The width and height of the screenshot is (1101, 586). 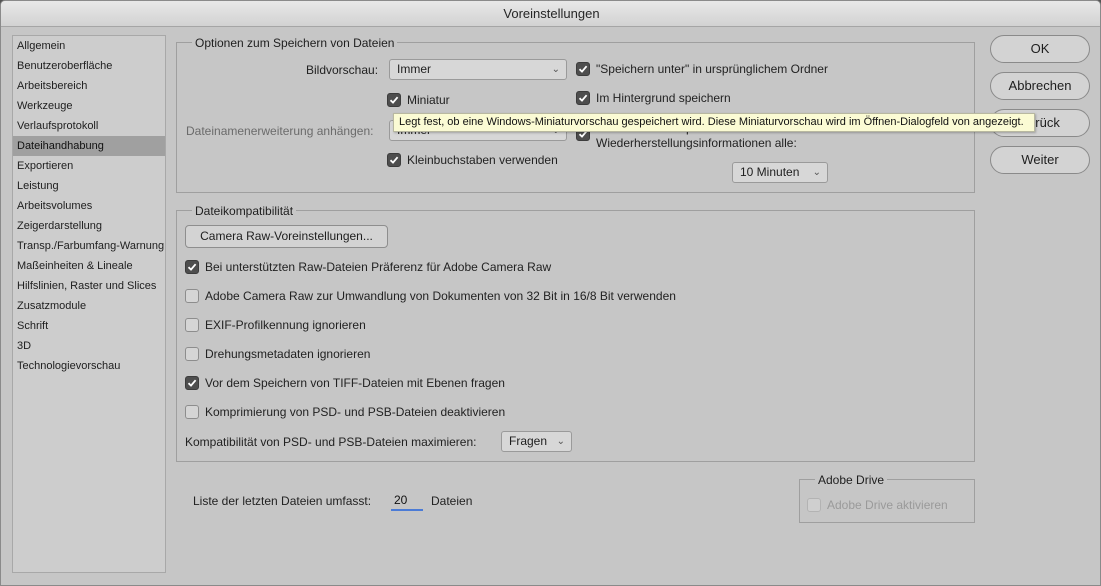 I want to click on sidebar-item-arbeitsvolumes: Arbeitsvolumes, so click(x=89, y=206).